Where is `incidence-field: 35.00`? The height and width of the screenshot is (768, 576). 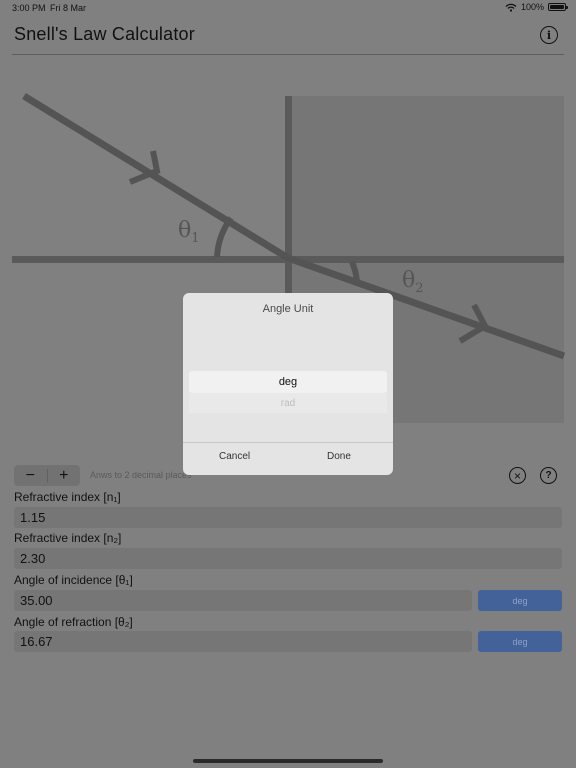 incidence-field: 35.00 is located at coordinates (243, 600).